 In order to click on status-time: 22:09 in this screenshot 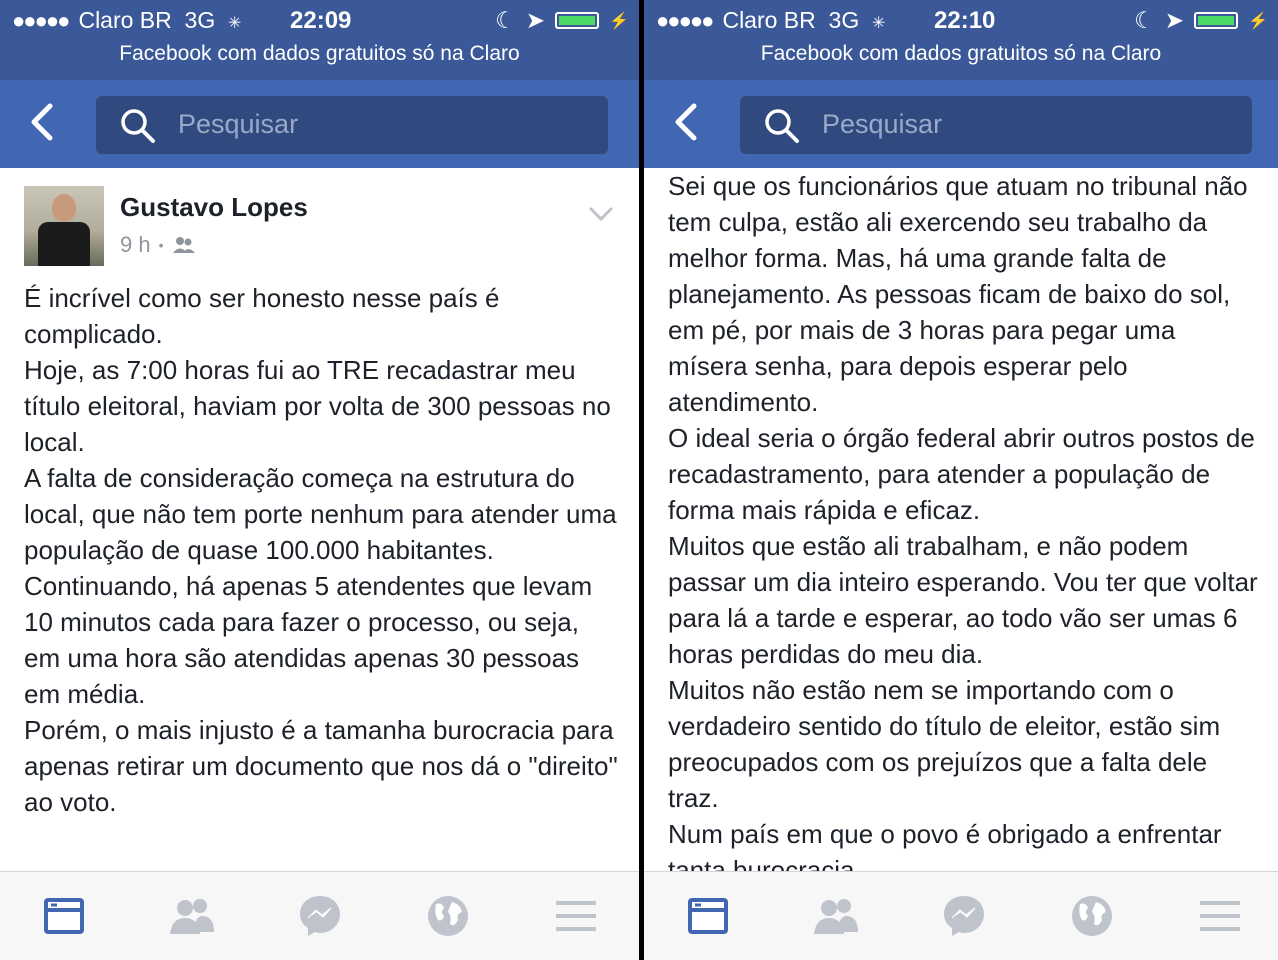, I will do `click(321, 20)`.